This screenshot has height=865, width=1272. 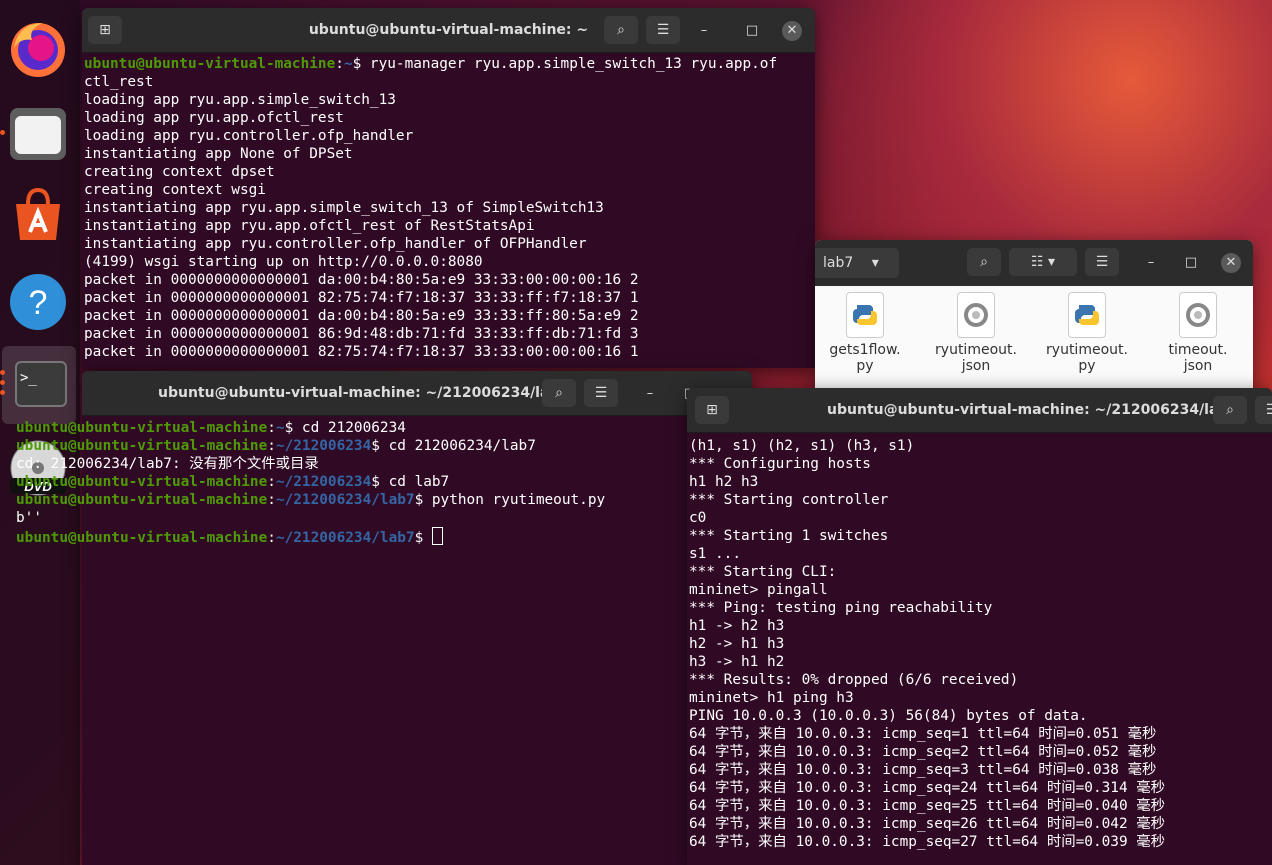 I want to click on line-text: h2 -> h1 h3, so click(x=737, y=644).